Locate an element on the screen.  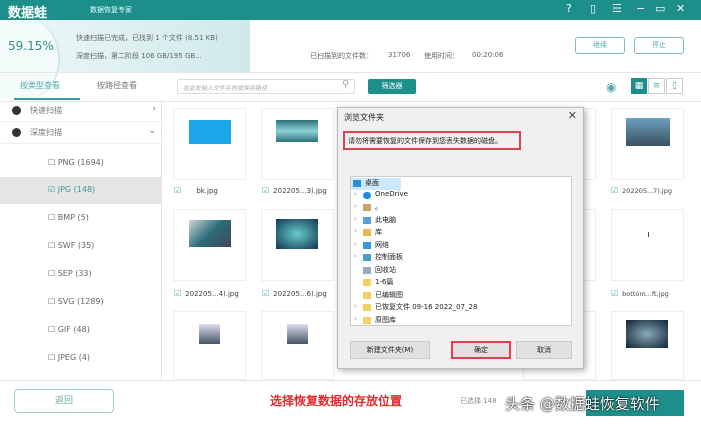
control-panel-icon is located at coordinates (367, 257).